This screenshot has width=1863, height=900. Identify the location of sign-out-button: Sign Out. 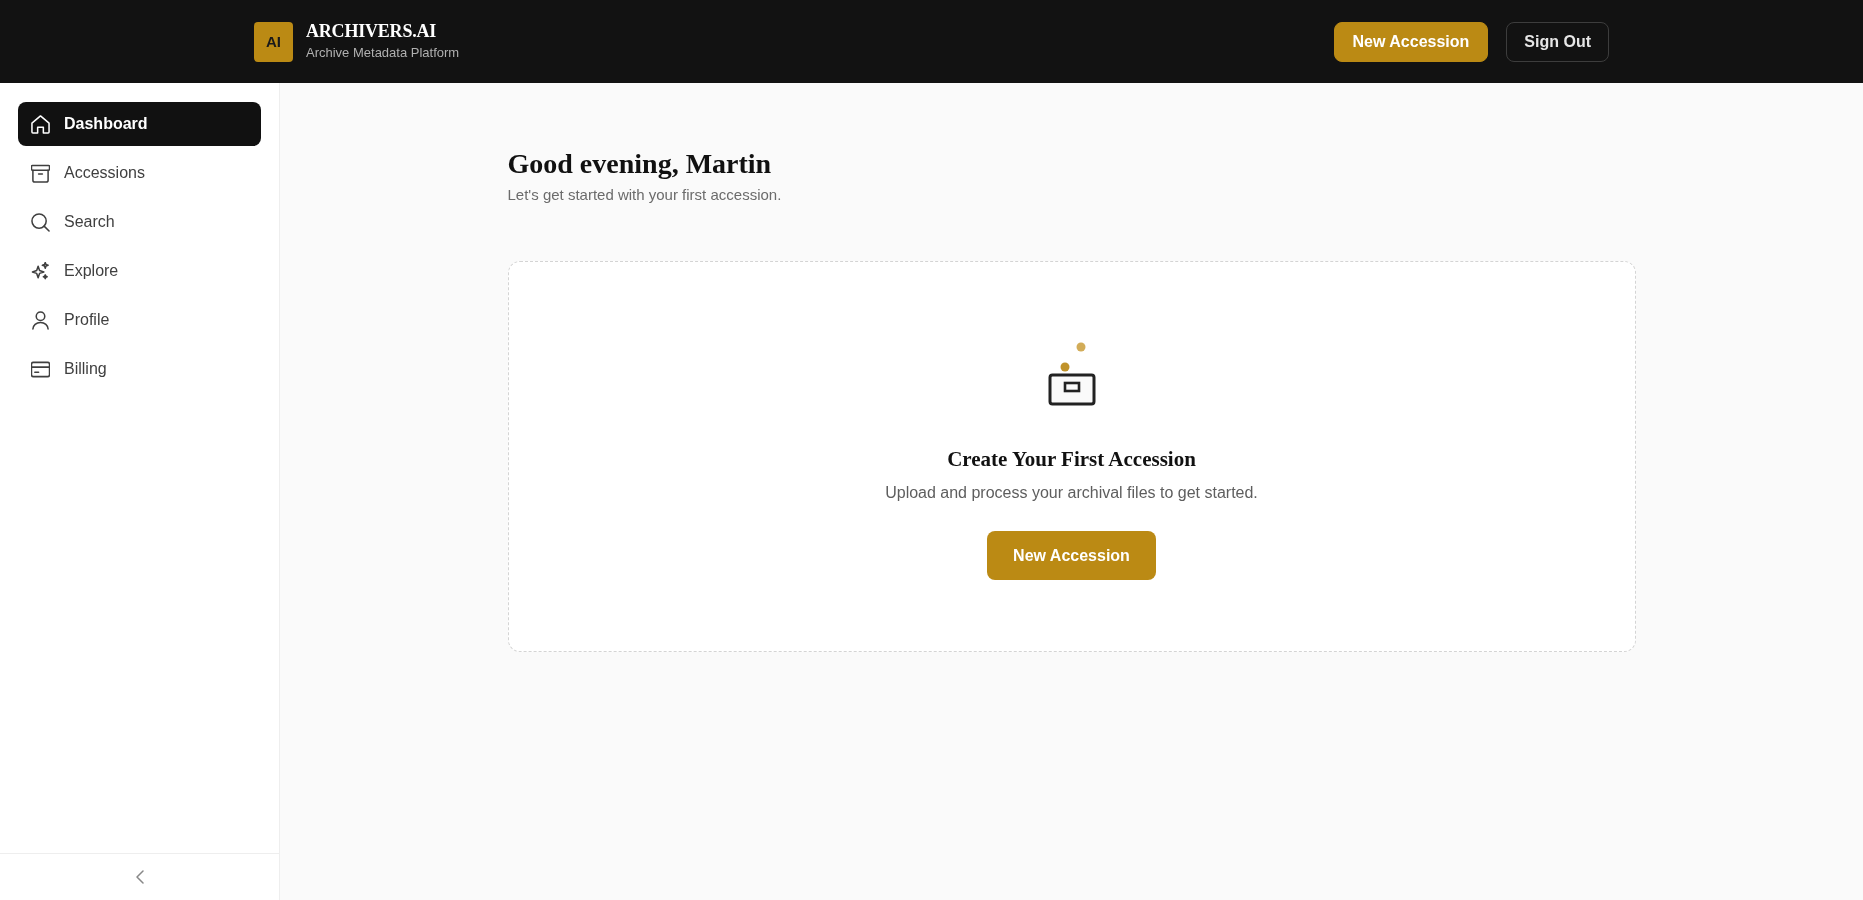
(1557, 41).